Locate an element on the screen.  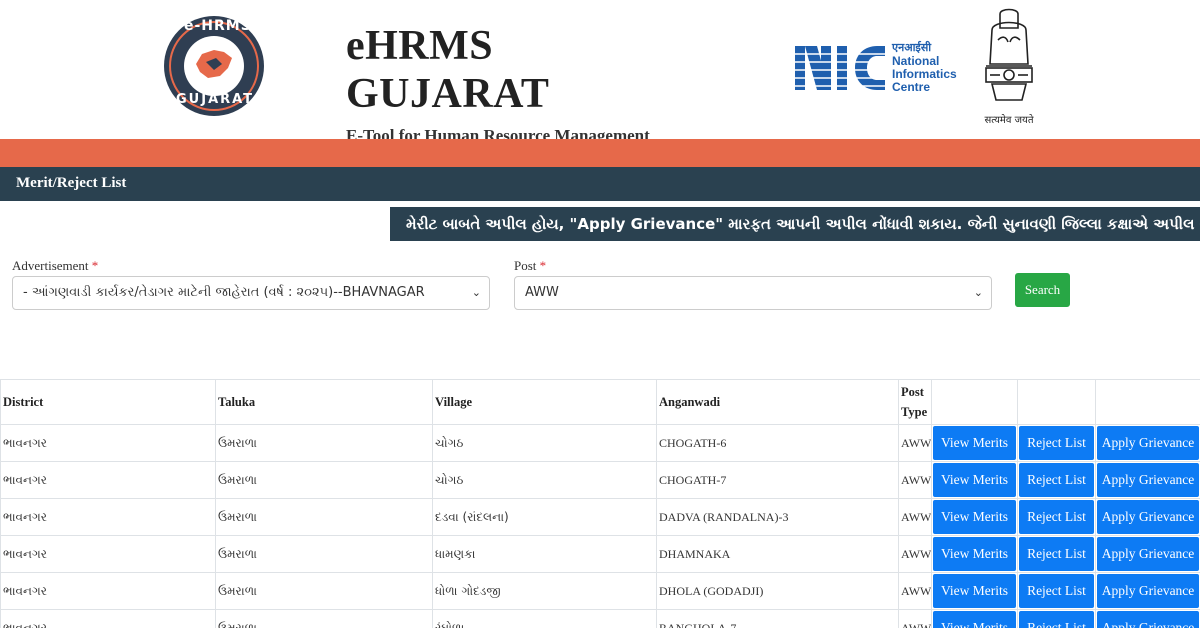
column-header-post-type: Post Type is located at coordinates (915, 402).